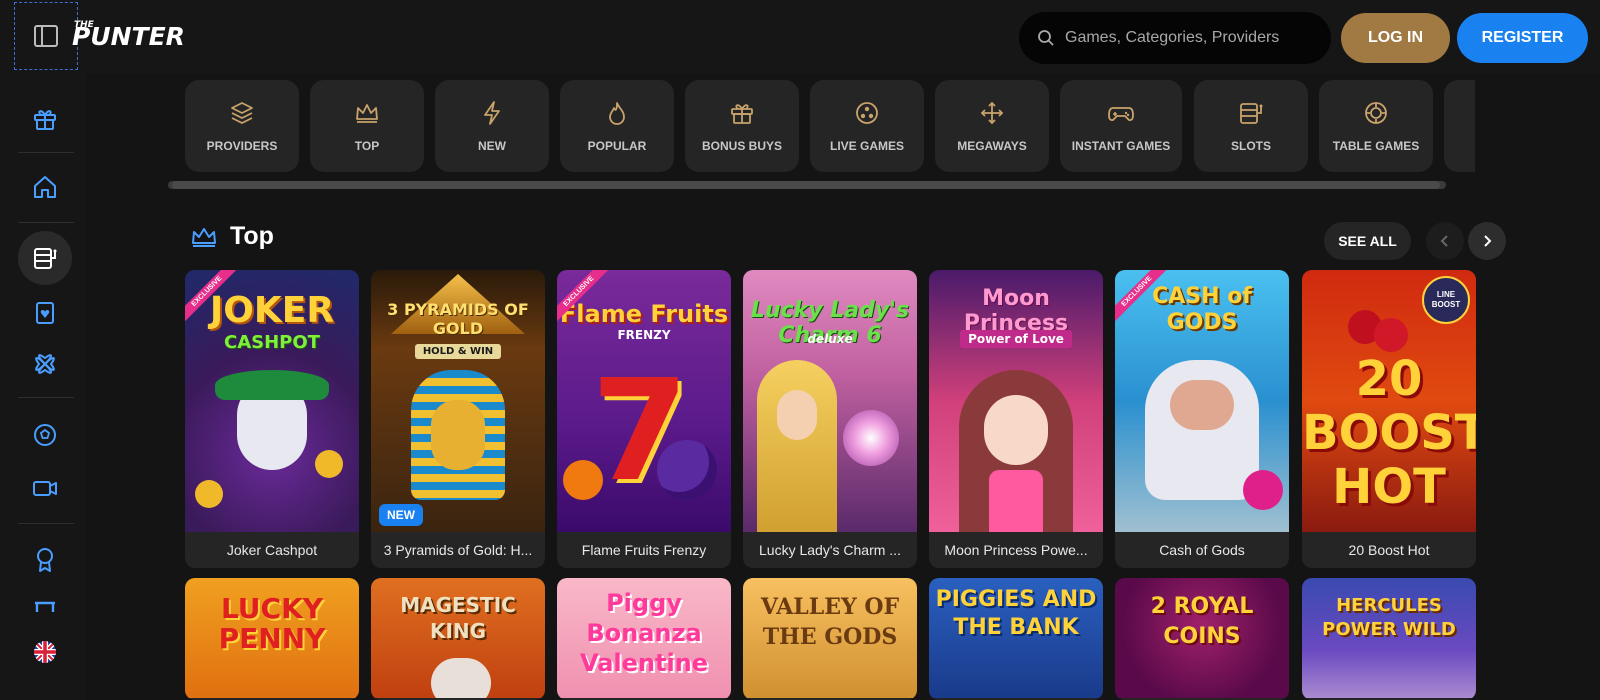  What do you see at coordinates (866, 146) in the screenshot?
I see `category-label: LIVE GAMES` at bounding box center [866, 146].